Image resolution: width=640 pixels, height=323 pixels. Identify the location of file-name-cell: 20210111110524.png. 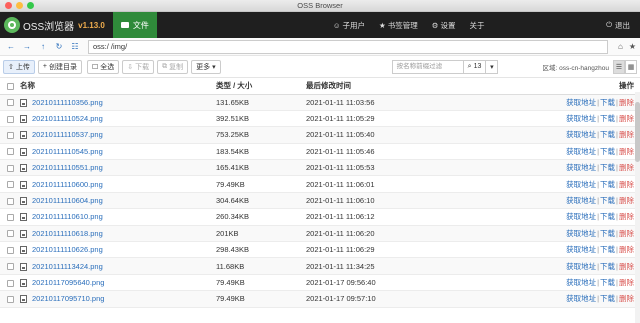
(118, 119).